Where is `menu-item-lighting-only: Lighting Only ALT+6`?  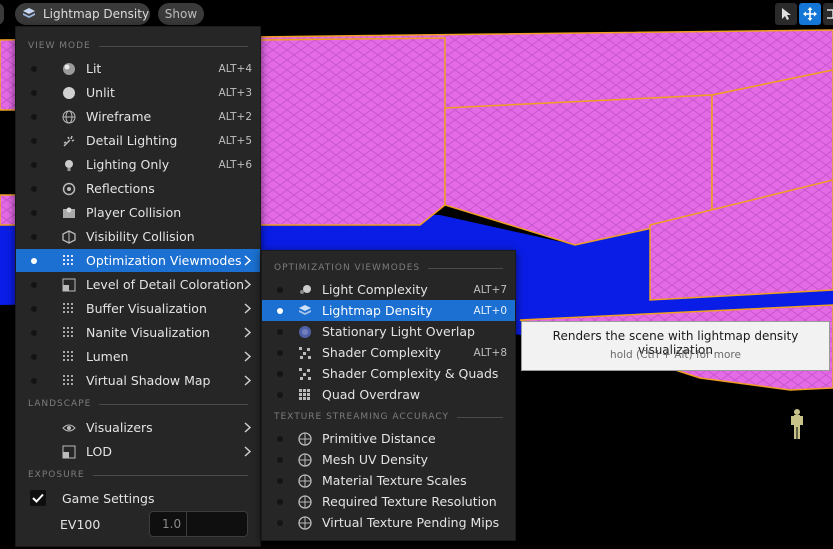
menu-item-lighting-only: Lighting Only ALT+6 is located at coordinates (138, 164).